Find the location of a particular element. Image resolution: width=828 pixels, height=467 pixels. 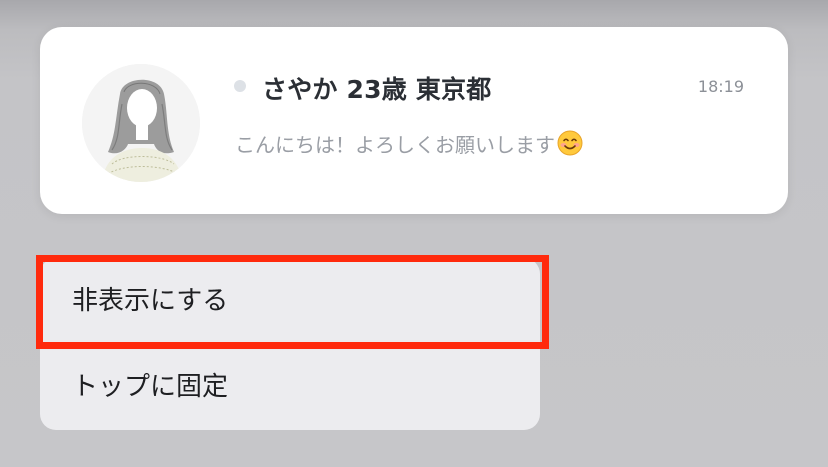

online-status-dot is located at coordinates (240, 86).